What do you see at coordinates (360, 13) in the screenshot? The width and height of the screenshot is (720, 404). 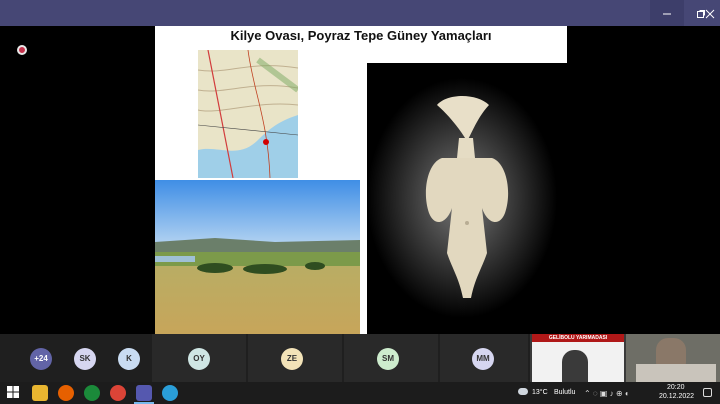 I see `window-titlebar` at bounding box center [360, 13].